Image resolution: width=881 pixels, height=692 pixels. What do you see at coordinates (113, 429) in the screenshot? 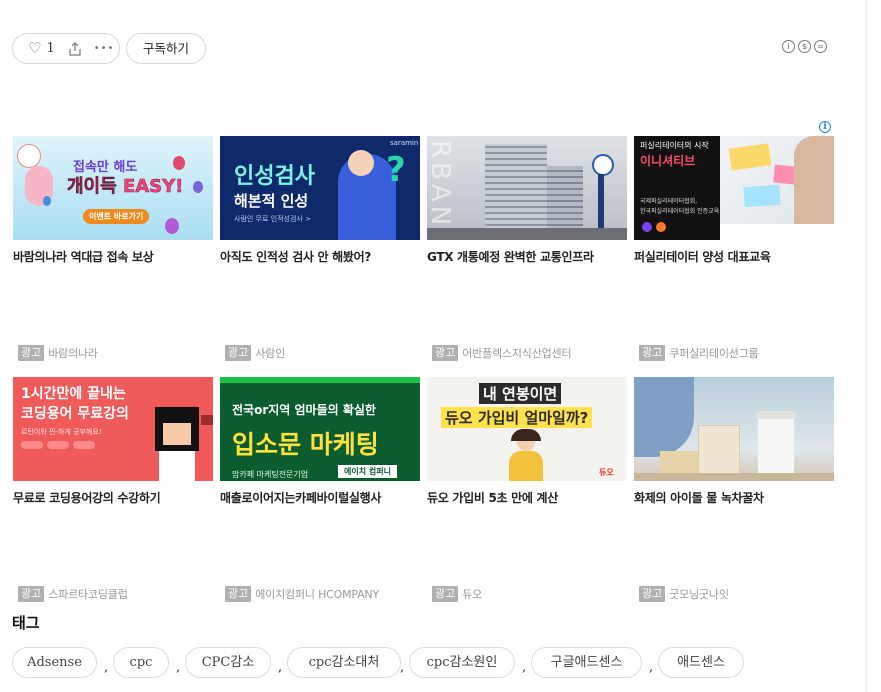
I see `ad-thumbnail: 1시간만에 끝내는 코딩용어 무료강의 르탄이와 찐-하게 공부해요!` at bounding box center [113, 429].